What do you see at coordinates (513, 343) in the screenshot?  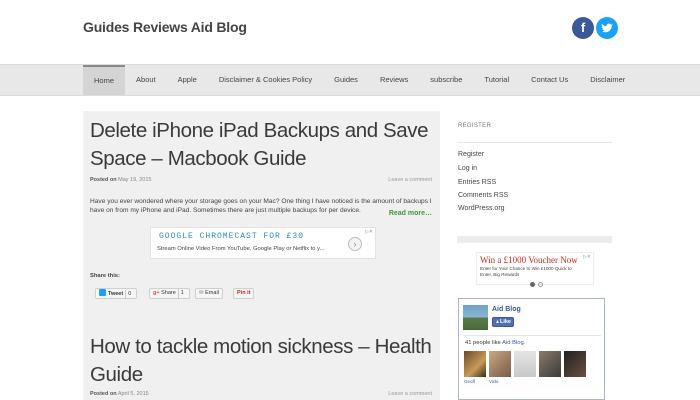 I see `fb-page-link: Aid Blog.` at bounding box center [513, 343].